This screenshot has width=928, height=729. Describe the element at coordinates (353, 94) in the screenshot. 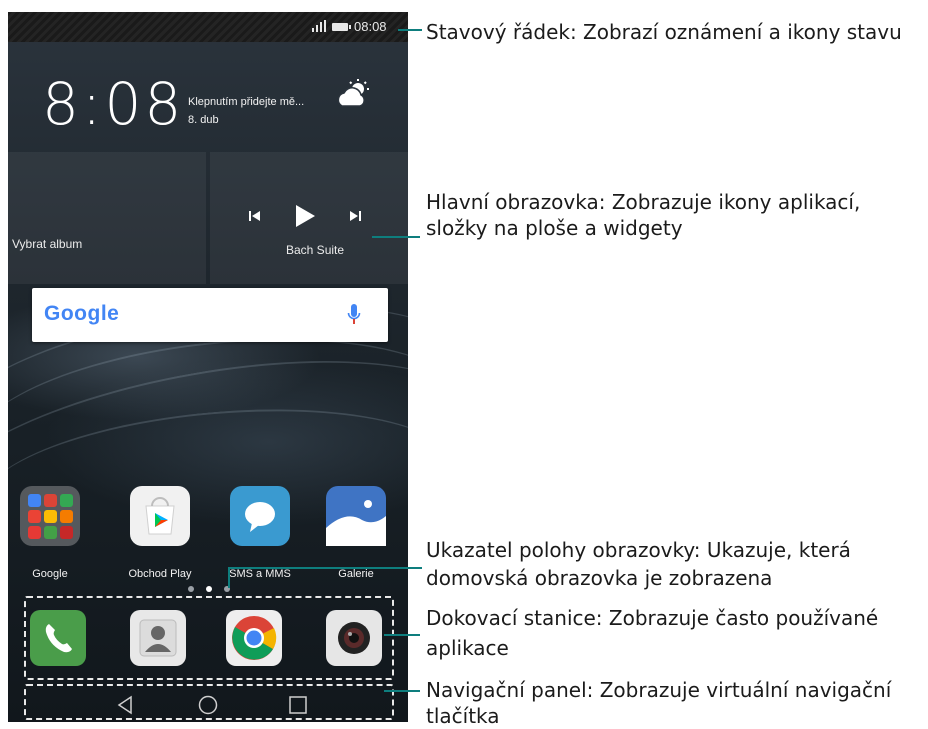

I see `partly-cloudy-icon` at that location.